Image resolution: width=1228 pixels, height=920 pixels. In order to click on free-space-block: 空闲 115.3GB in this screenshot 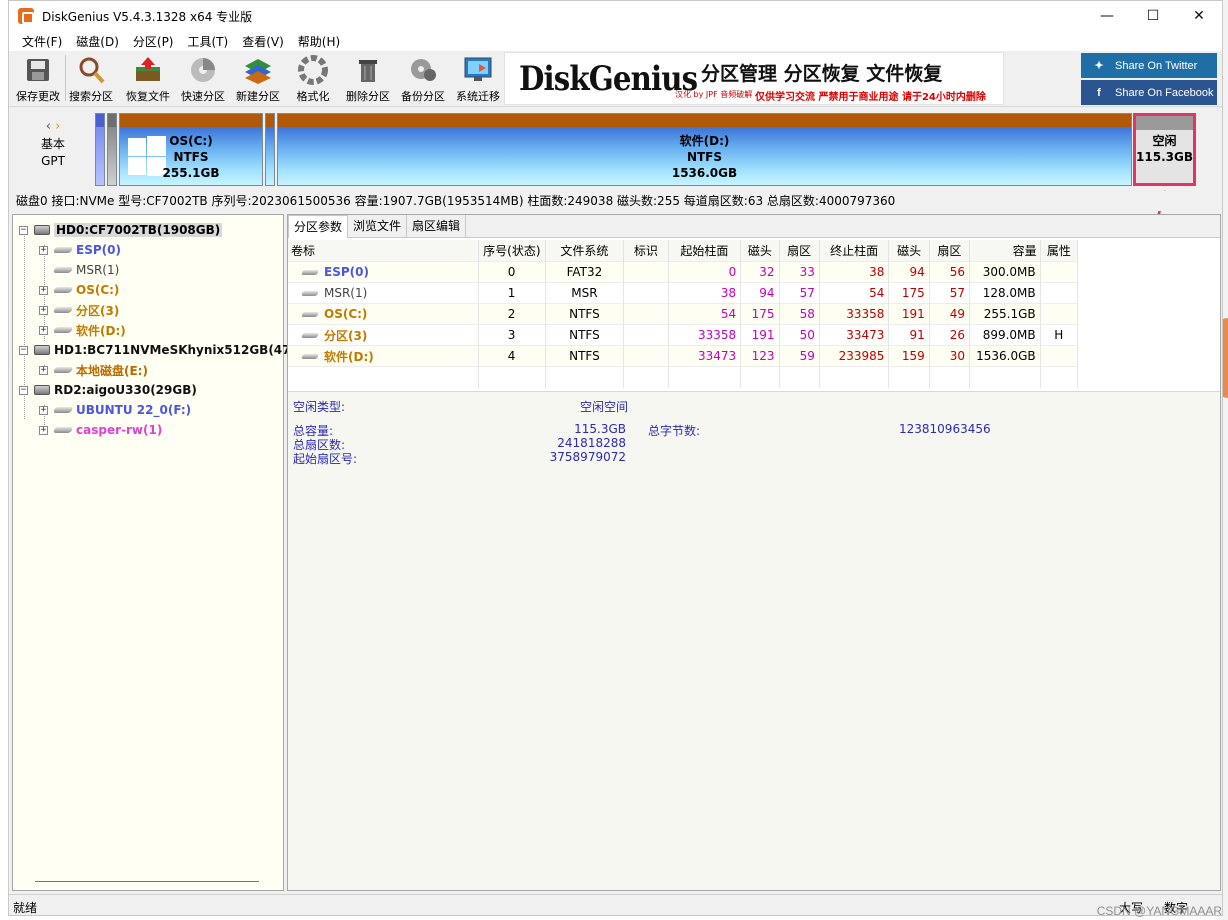, I will do `click(1164, 149)`.